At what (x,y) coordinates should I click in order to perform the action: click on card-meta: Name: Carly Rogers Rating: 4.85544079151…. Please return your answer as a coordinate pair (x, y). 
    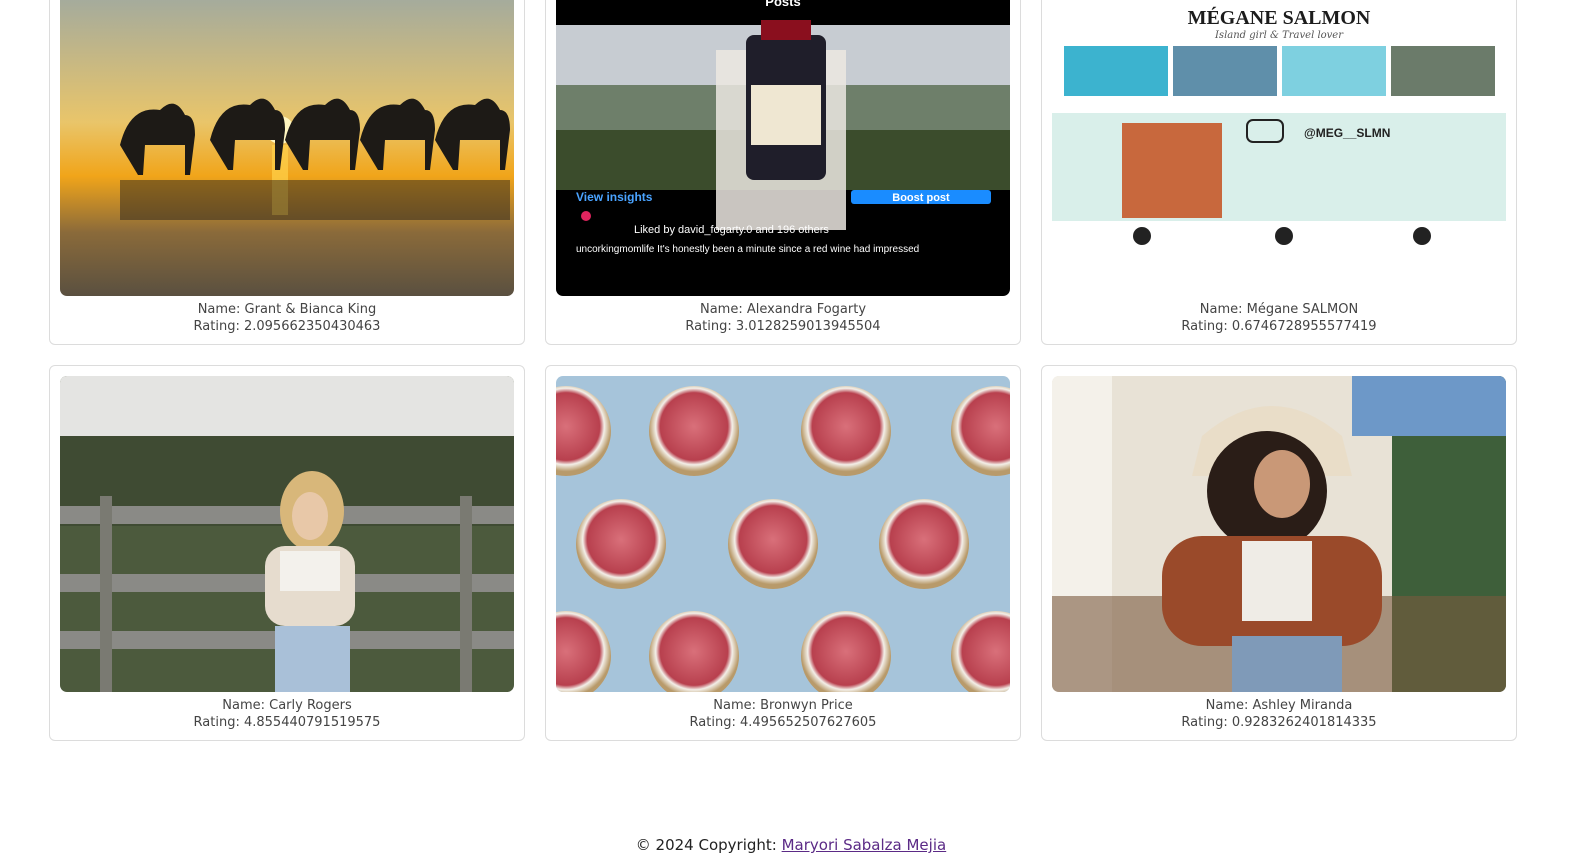
    Looking at the image, I should click on (287, 714).